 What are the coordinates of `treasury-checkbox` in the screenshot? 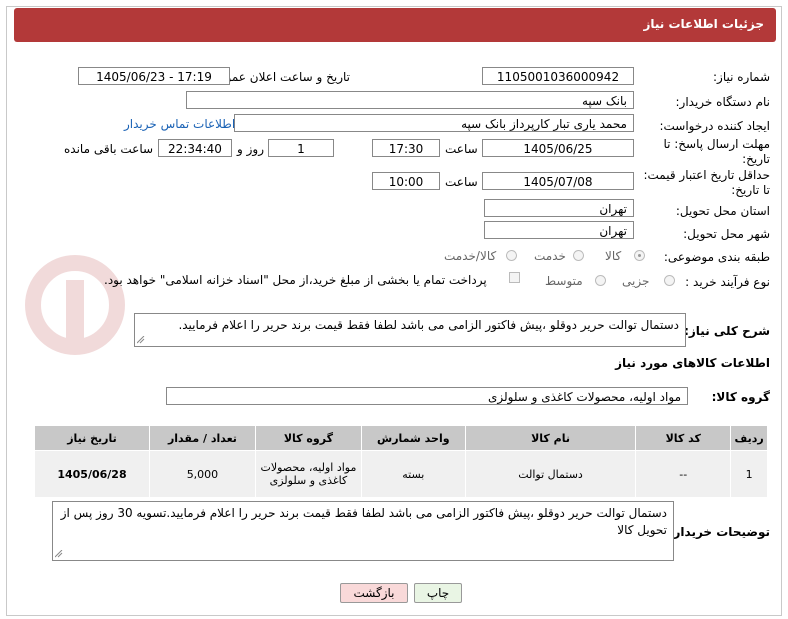 It's located at (514, 277).